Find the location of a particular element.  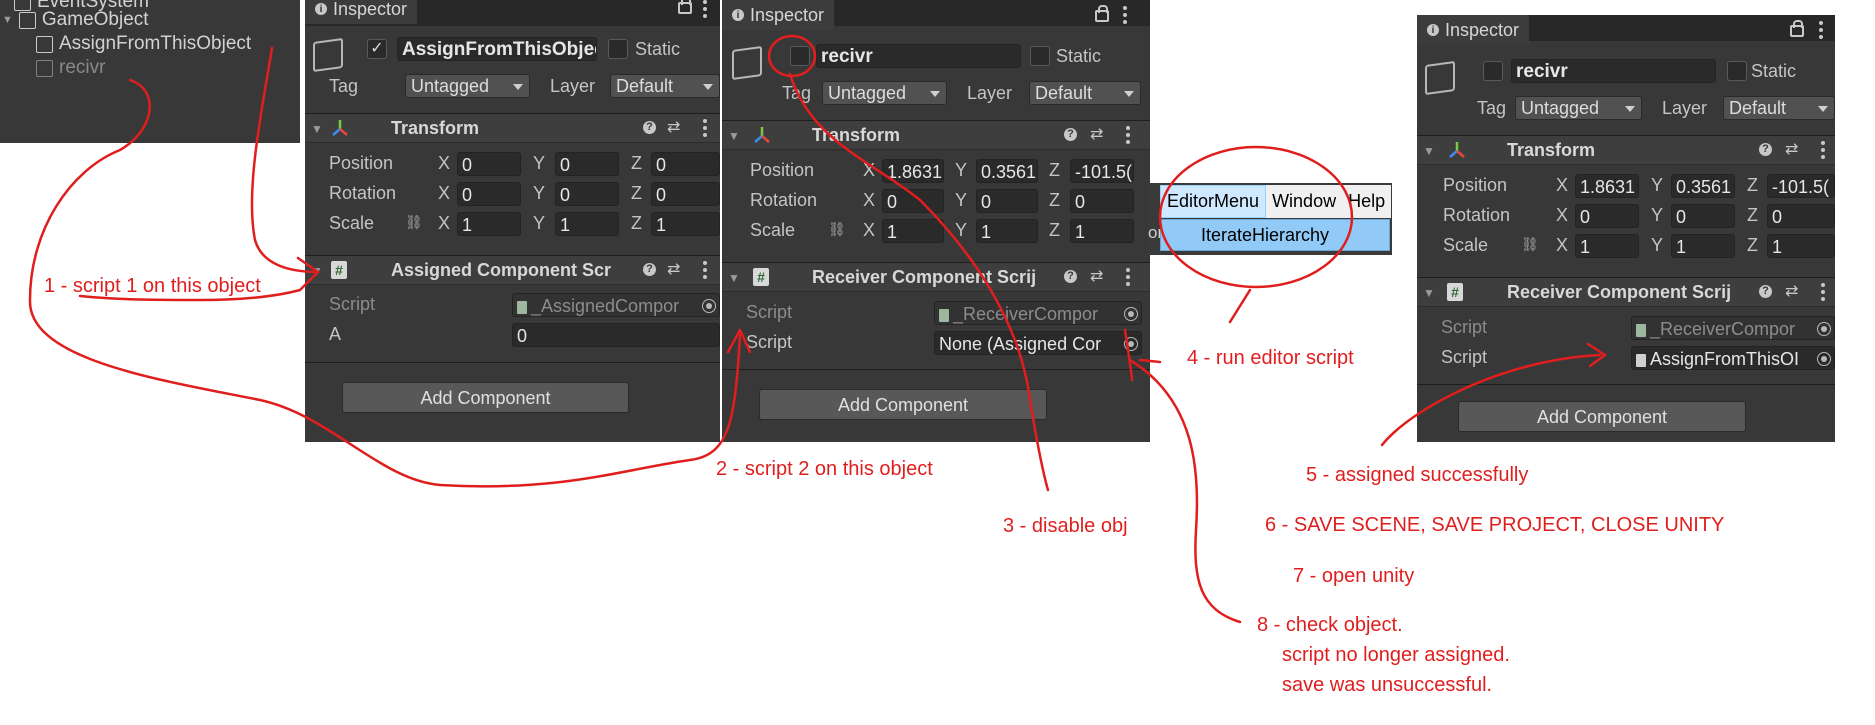

menu-window: Window is located at coordinates (1304, 201).